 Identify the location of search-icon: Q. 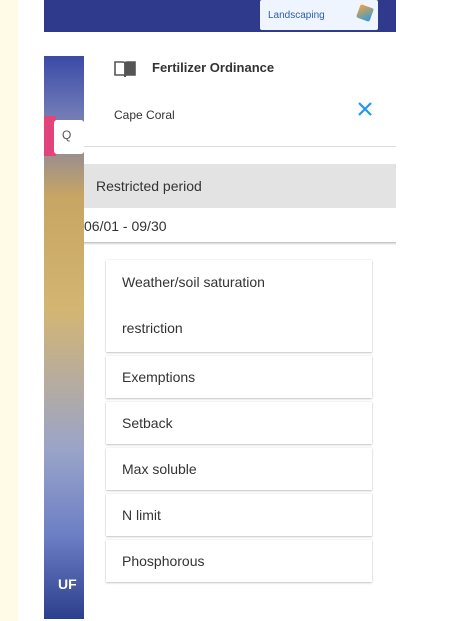
(67, 135).